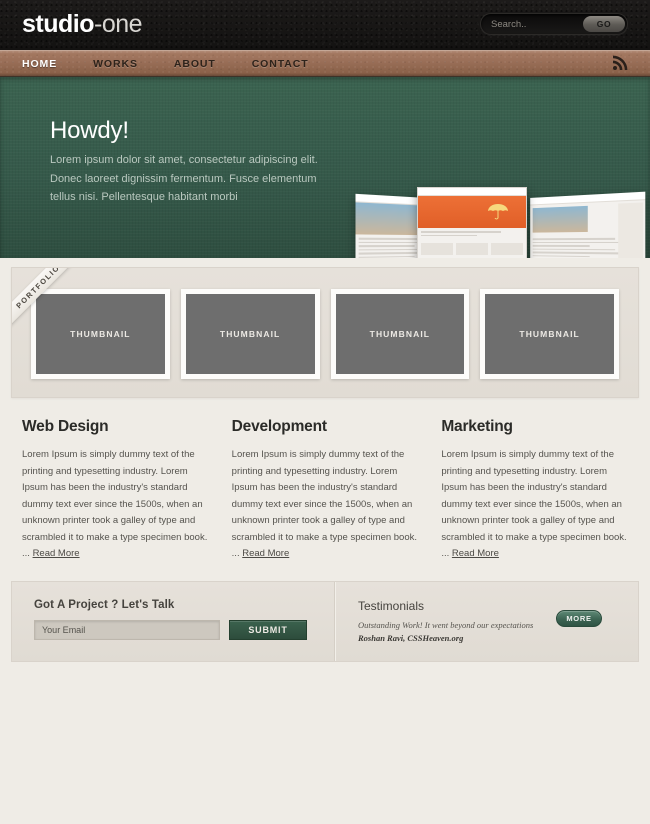 The image size is (650, 824). Describe the element at coordinates (604, 24) in the screenshot. I see `search-go-button: GO` at that location.